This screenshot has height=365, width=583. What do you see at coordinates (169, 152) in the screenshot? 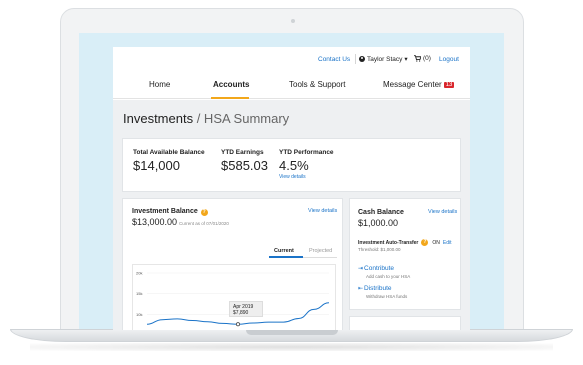
I see `total-balance-label: Total Available Balance` at bounding box center [169, 152].